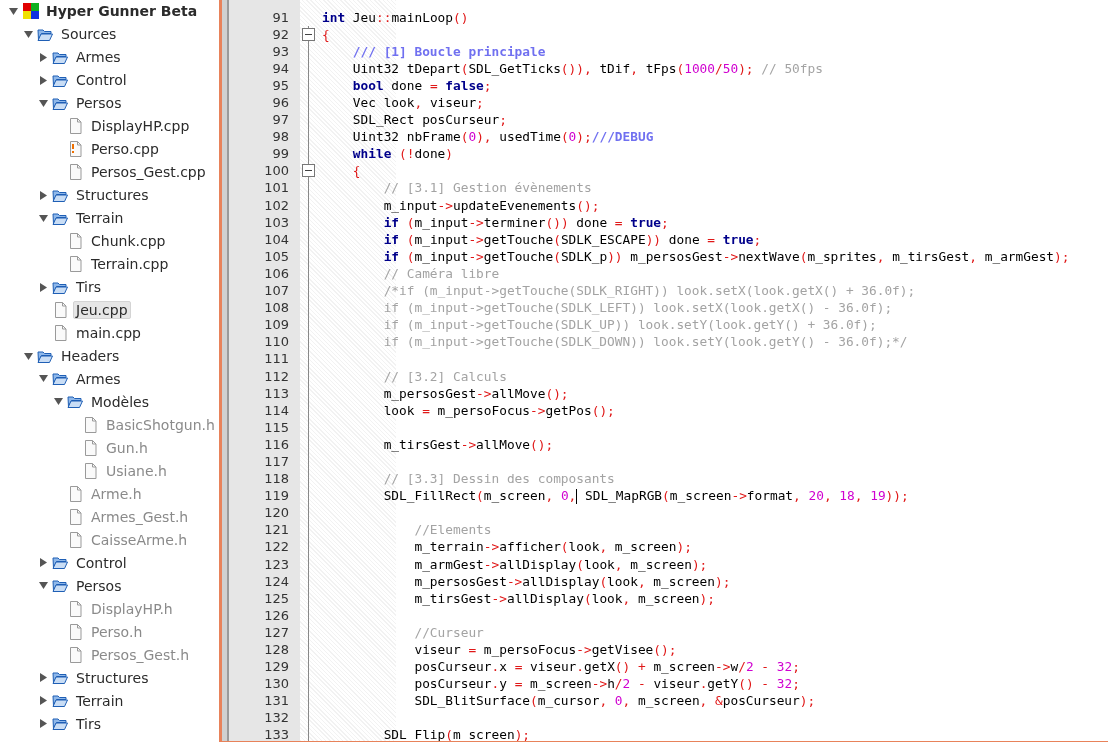 Image resolution: width=1108 pixels, height=742 pixels. What do you see at coordinates (160, 424) in the screenshot?
I see `tree-item: BasicShotgun.h` at bounding box center [160, 424].